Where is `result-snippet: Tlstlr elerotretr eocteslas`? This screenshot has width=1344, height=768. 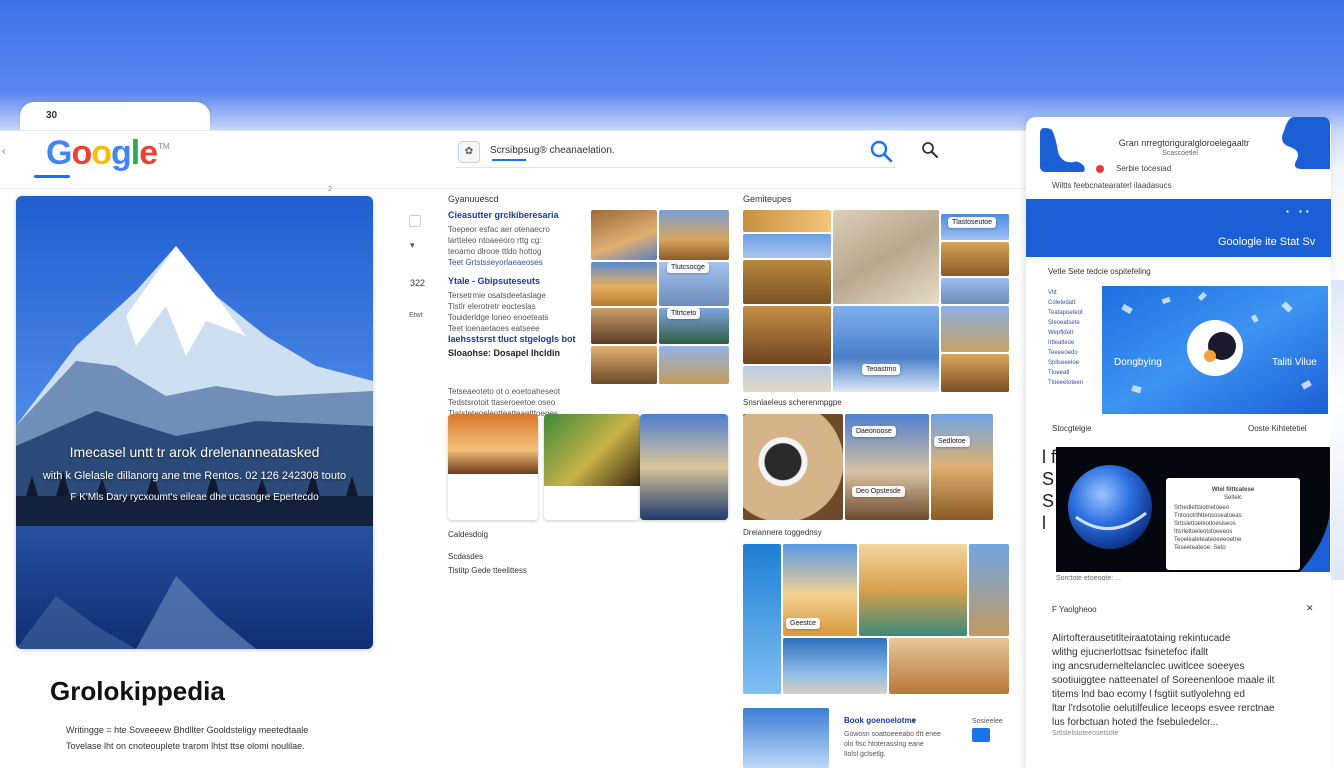 result-snippet: Tlstlr elerotretr eocteslas is located at coordinates (492, 306).